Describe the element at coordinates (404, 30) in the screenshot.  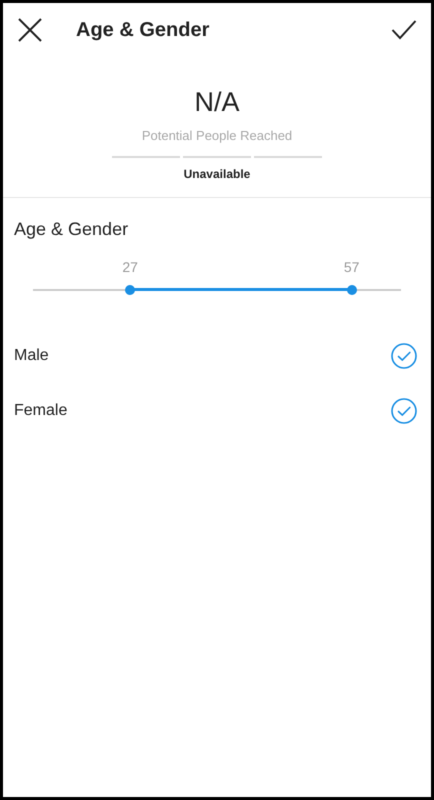
I see `checkmark-icon` at that location.